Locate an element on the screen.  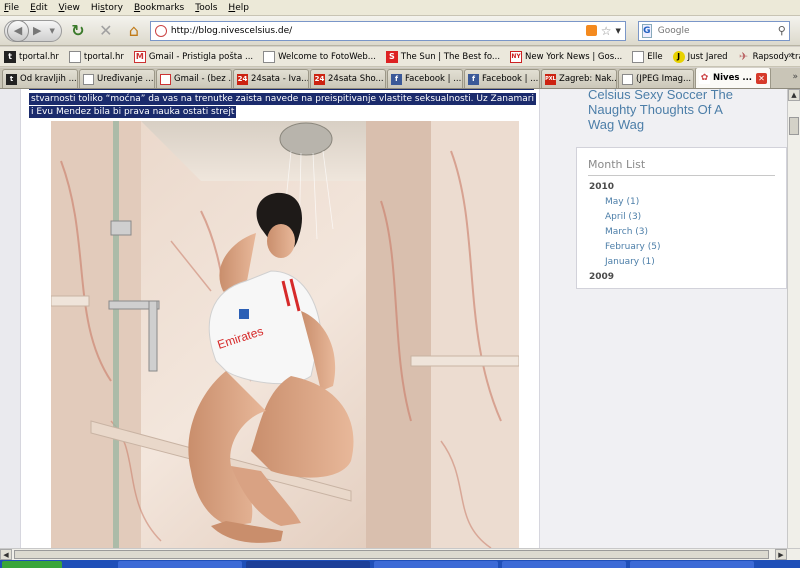
tab-nives: ✿ Nives ... ✕ is located at coordinates (733, 78).